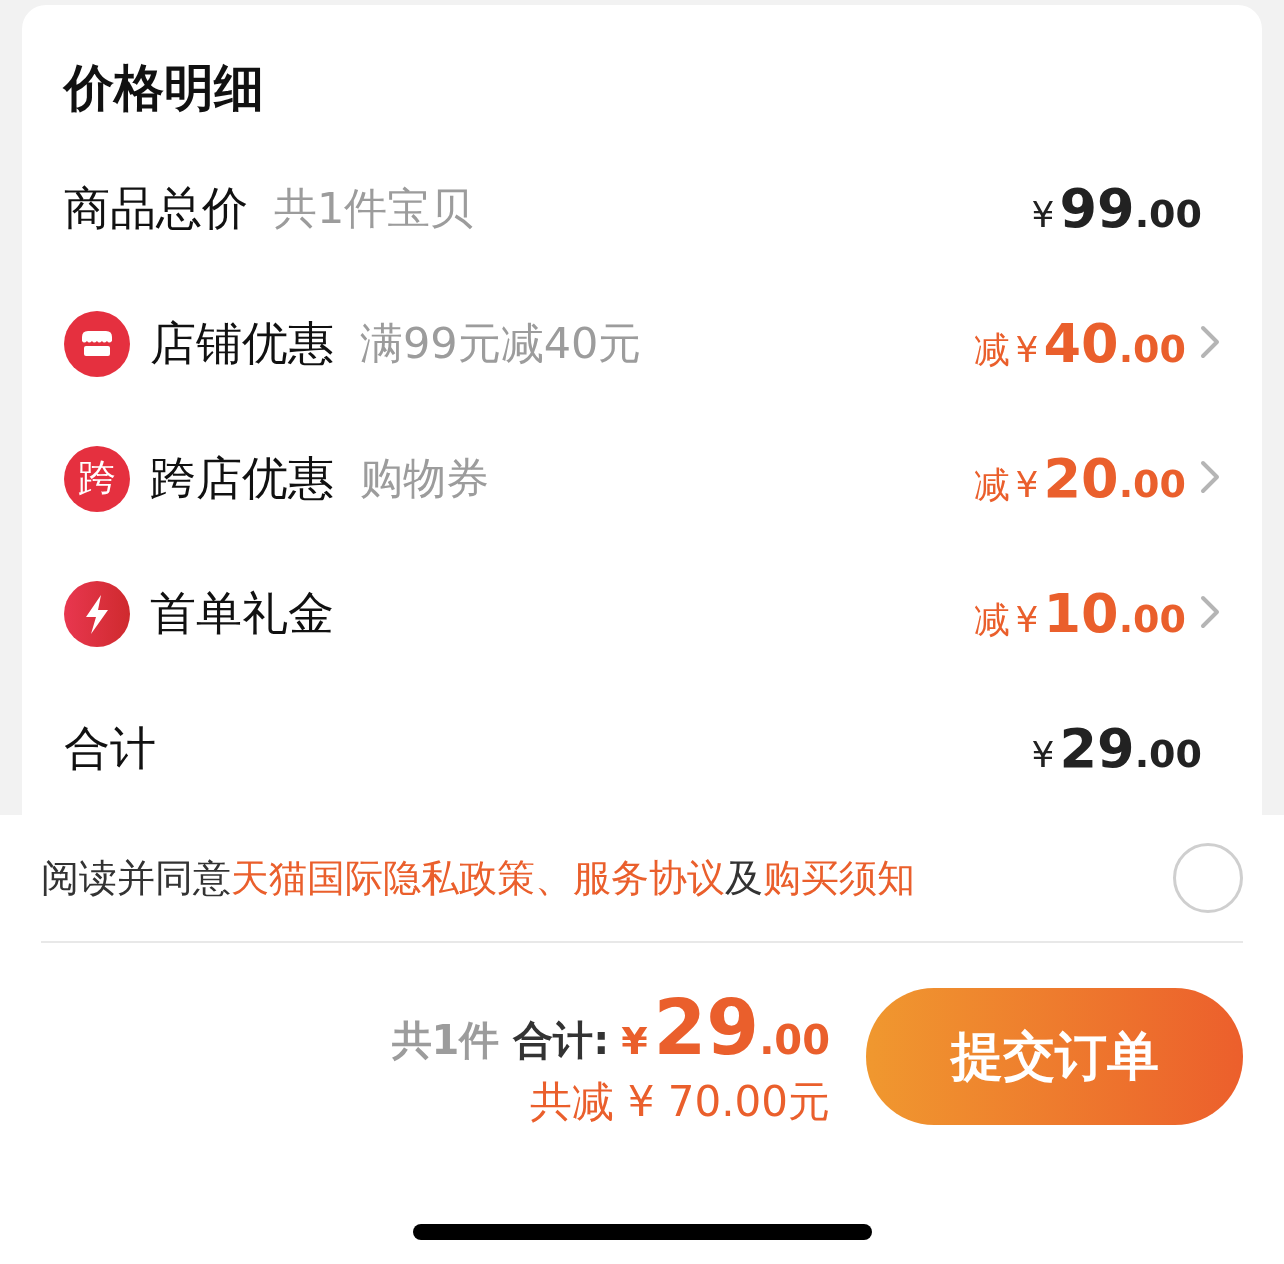 The height and width of the screenshot is (1264, 1284). What do you see at coordinates (501, 343) in the screenshot?
I see `row-note: 满99元减40元` at bounding box center [501, 343].